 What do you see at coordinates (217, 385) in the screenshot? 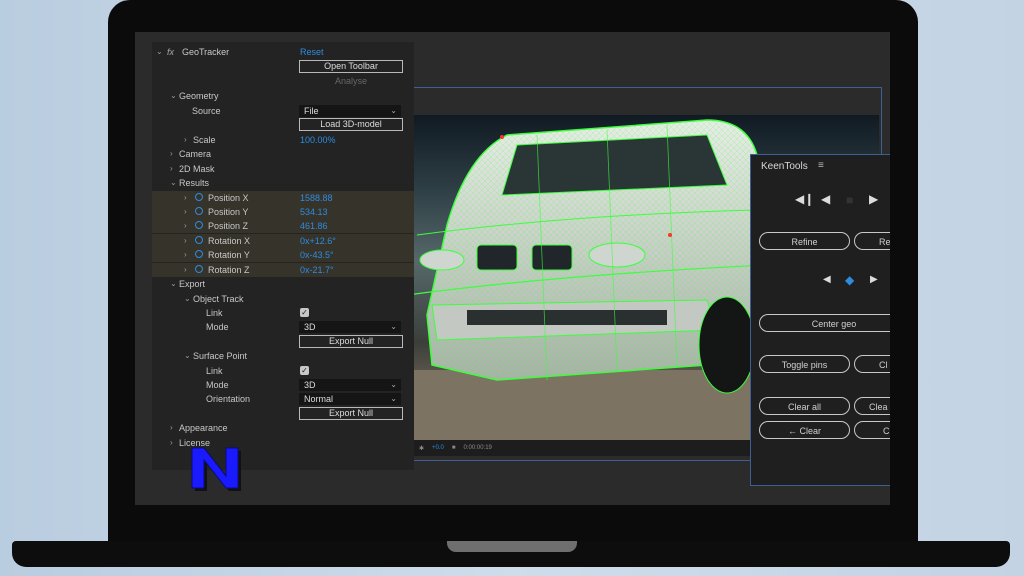
I see `sp-mode-label: Mode` at bounding box center [217, 385].